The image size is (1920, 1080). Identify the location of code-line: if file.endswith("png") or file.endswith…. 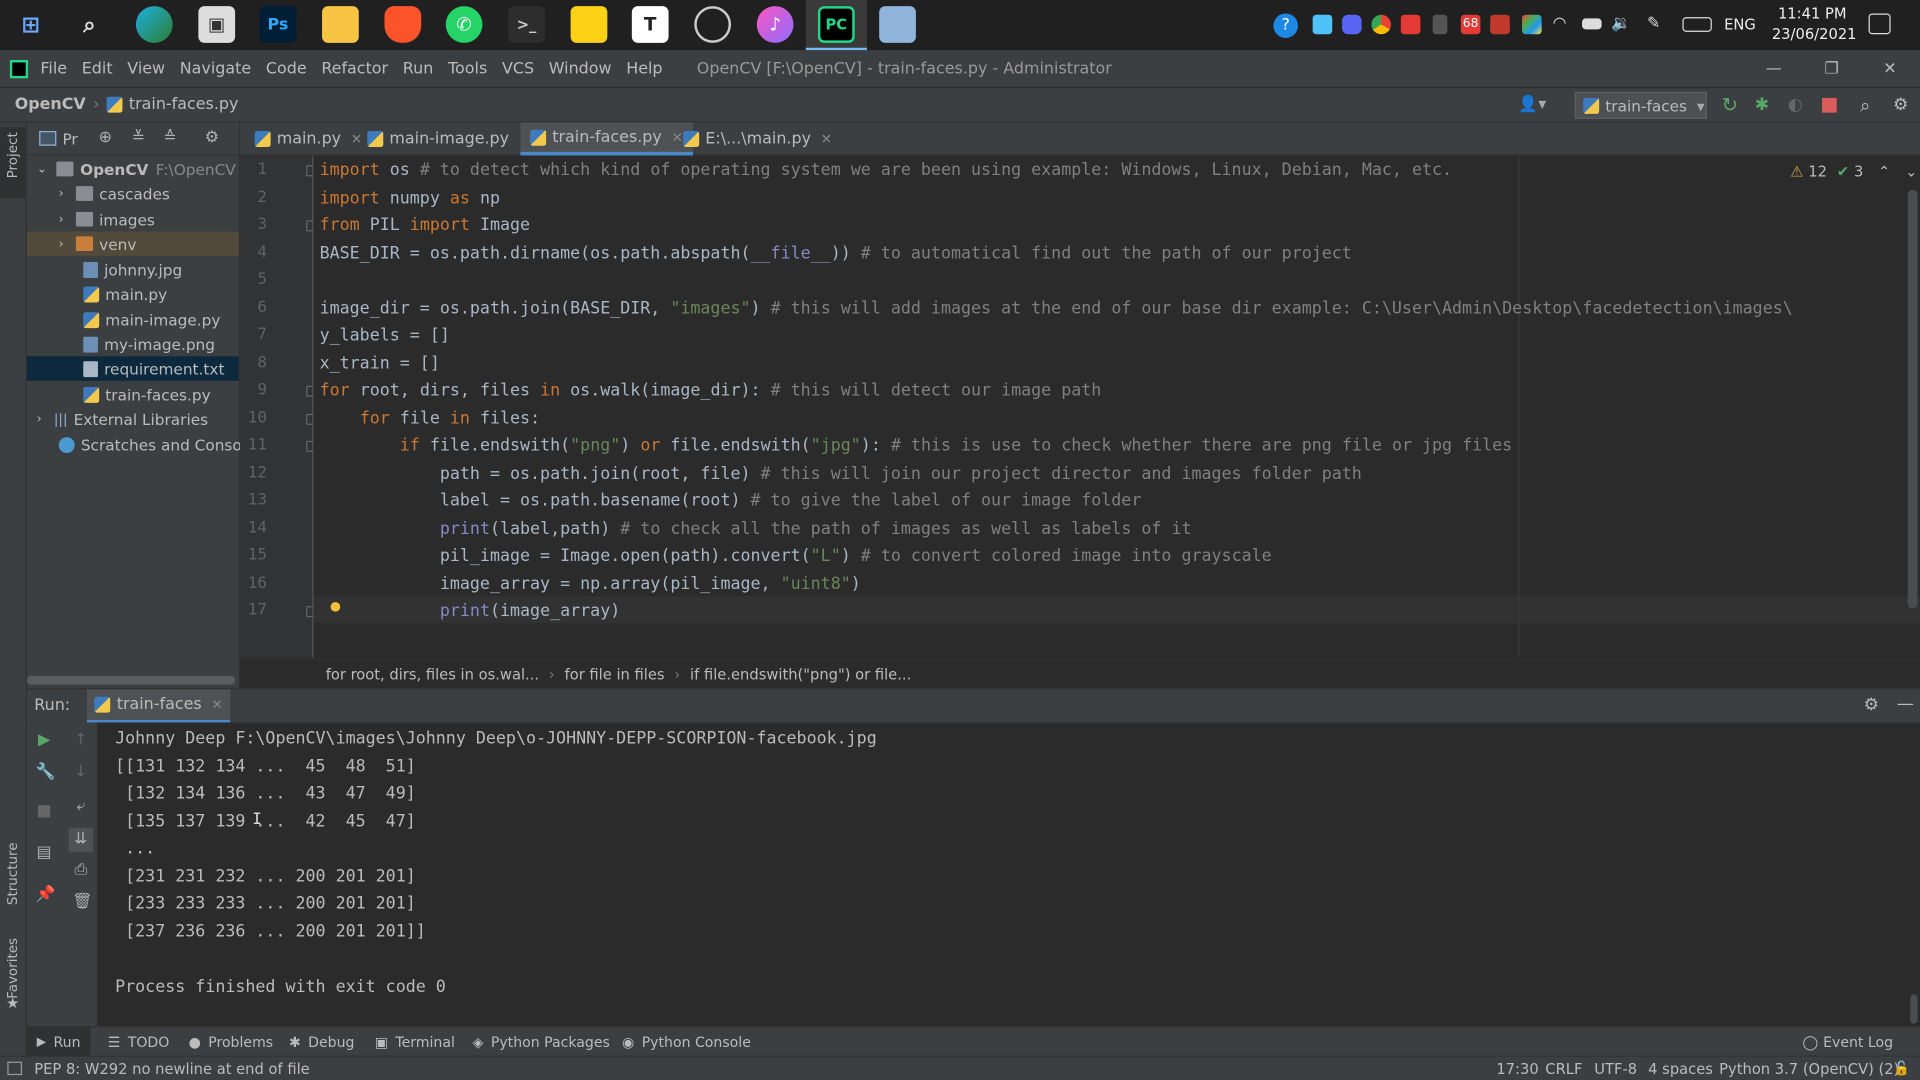
(916, 445).